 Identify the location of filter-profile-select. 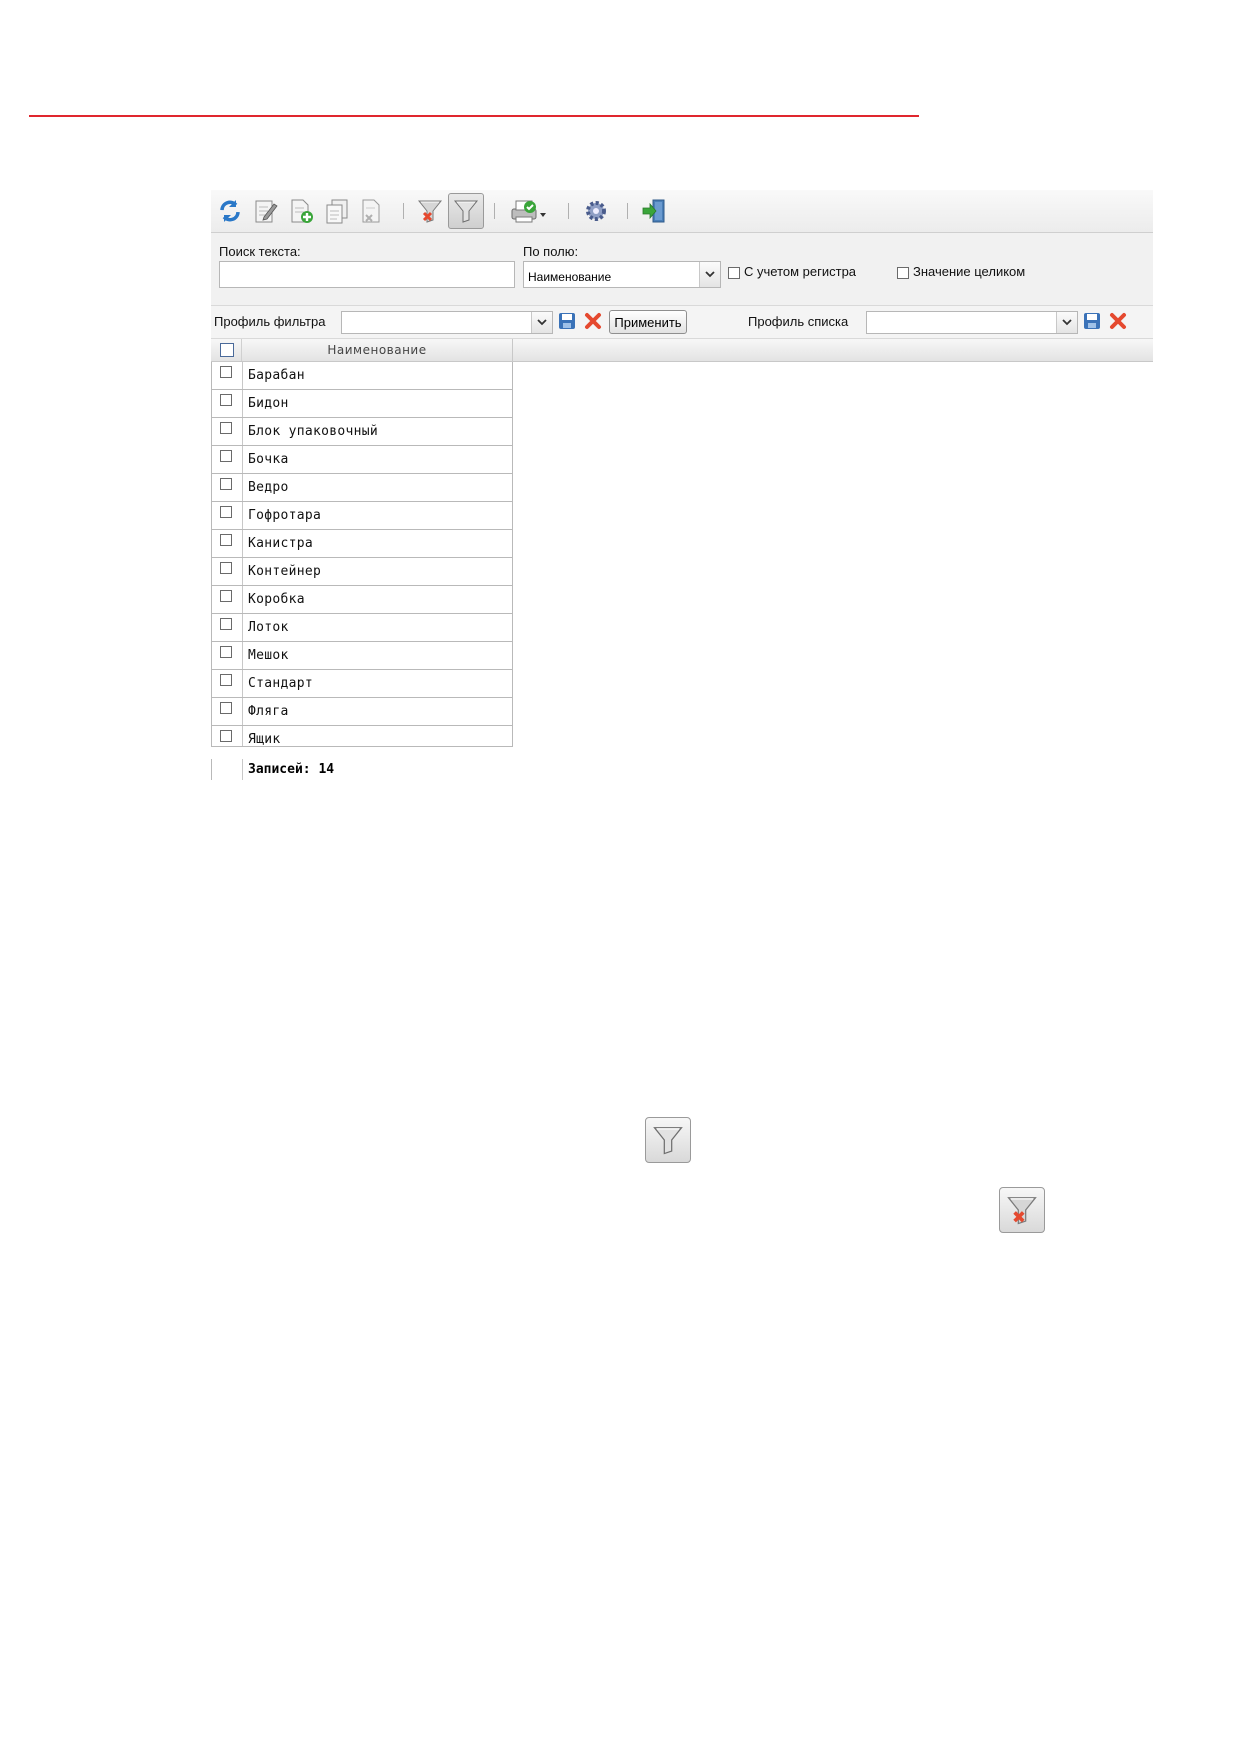
(447, 322).